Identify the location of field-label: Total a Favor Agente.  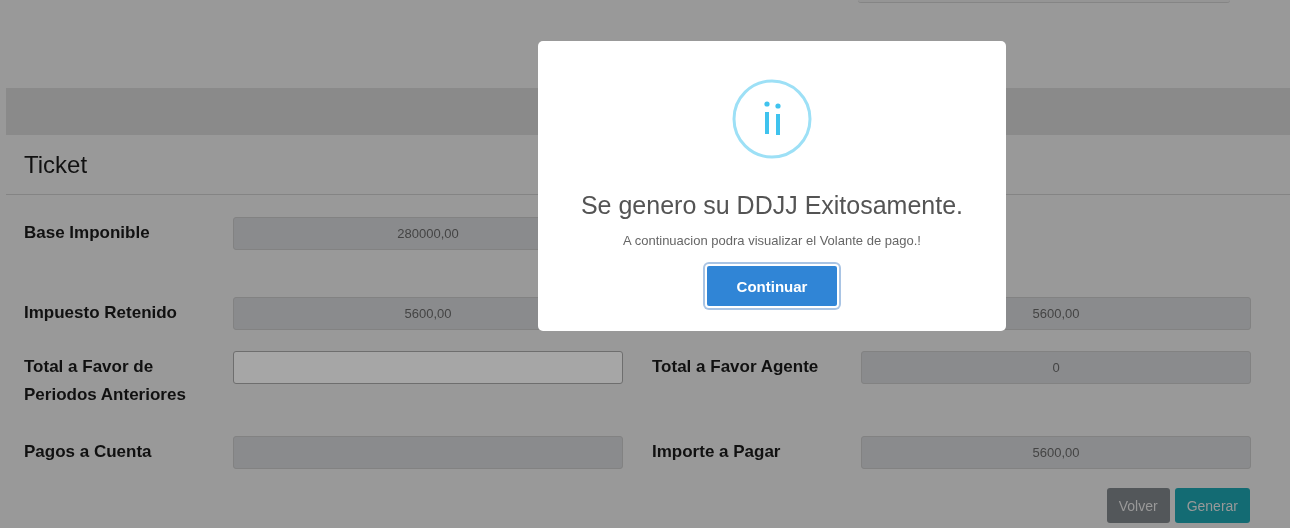
(736, 367).